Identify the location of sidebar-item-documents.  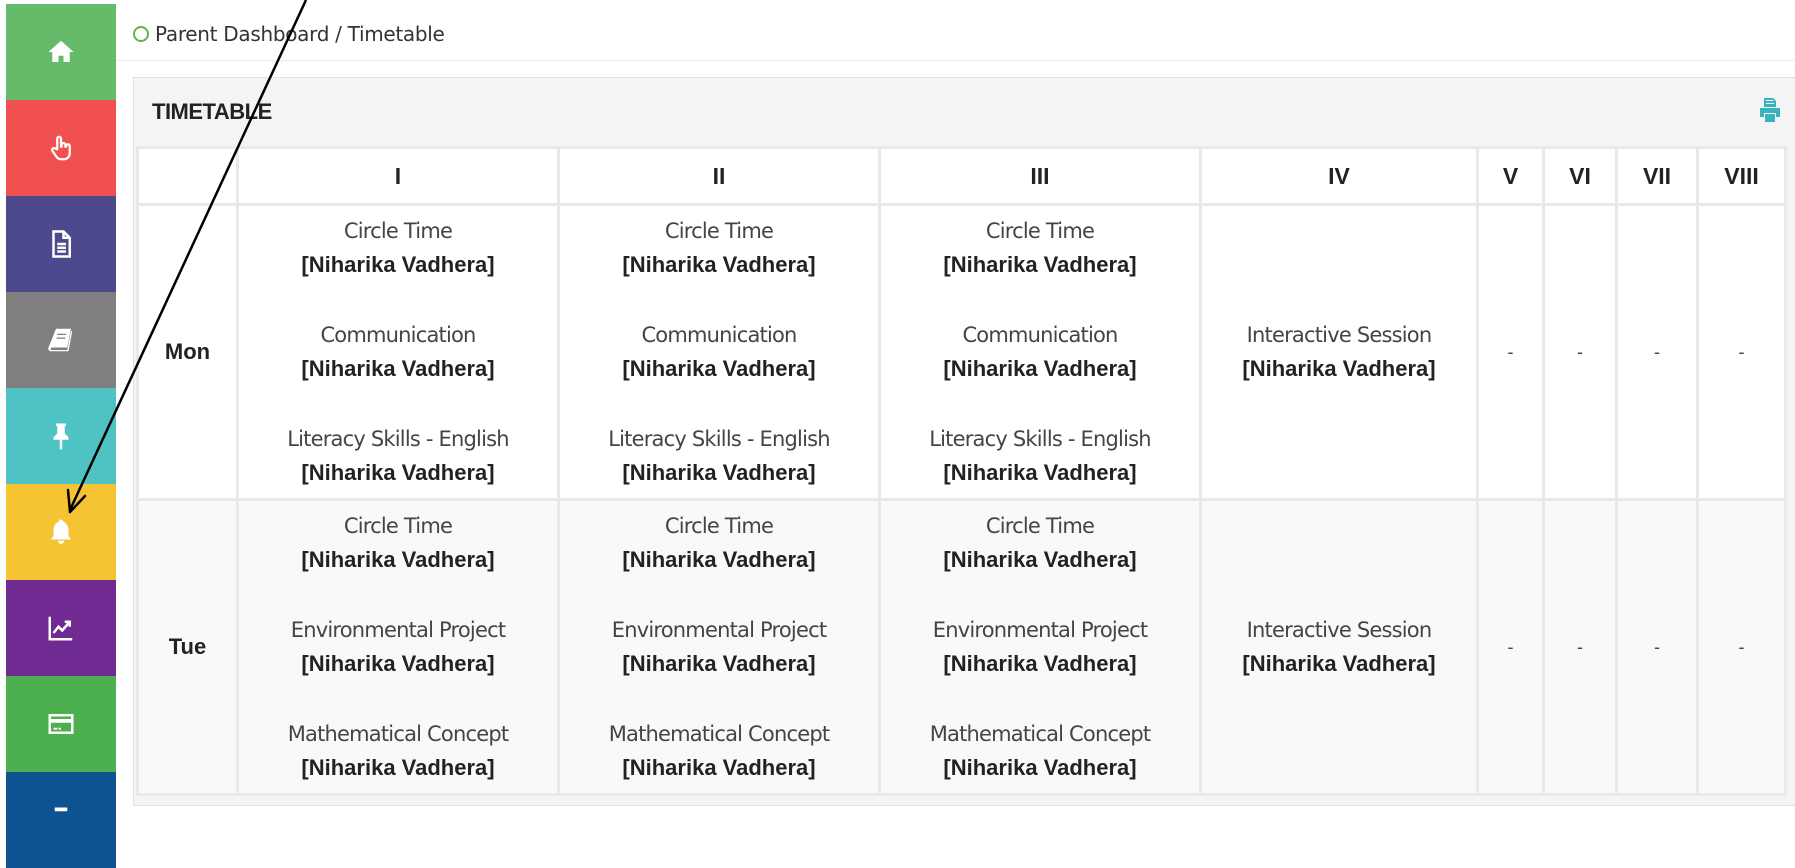
(61, 244).